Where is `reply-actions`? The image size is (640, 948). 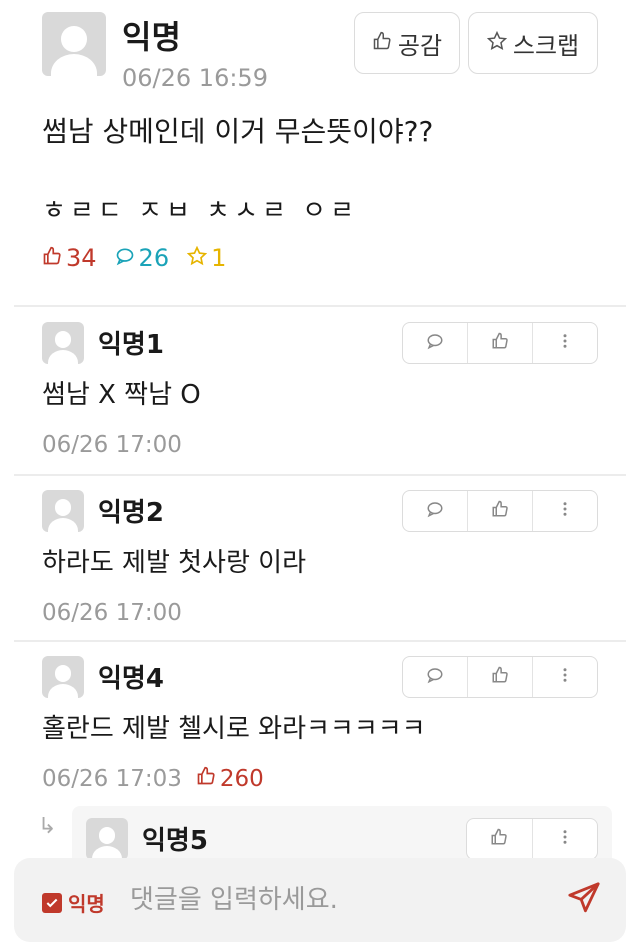 reply-actions is located at coordinates (532, 839).